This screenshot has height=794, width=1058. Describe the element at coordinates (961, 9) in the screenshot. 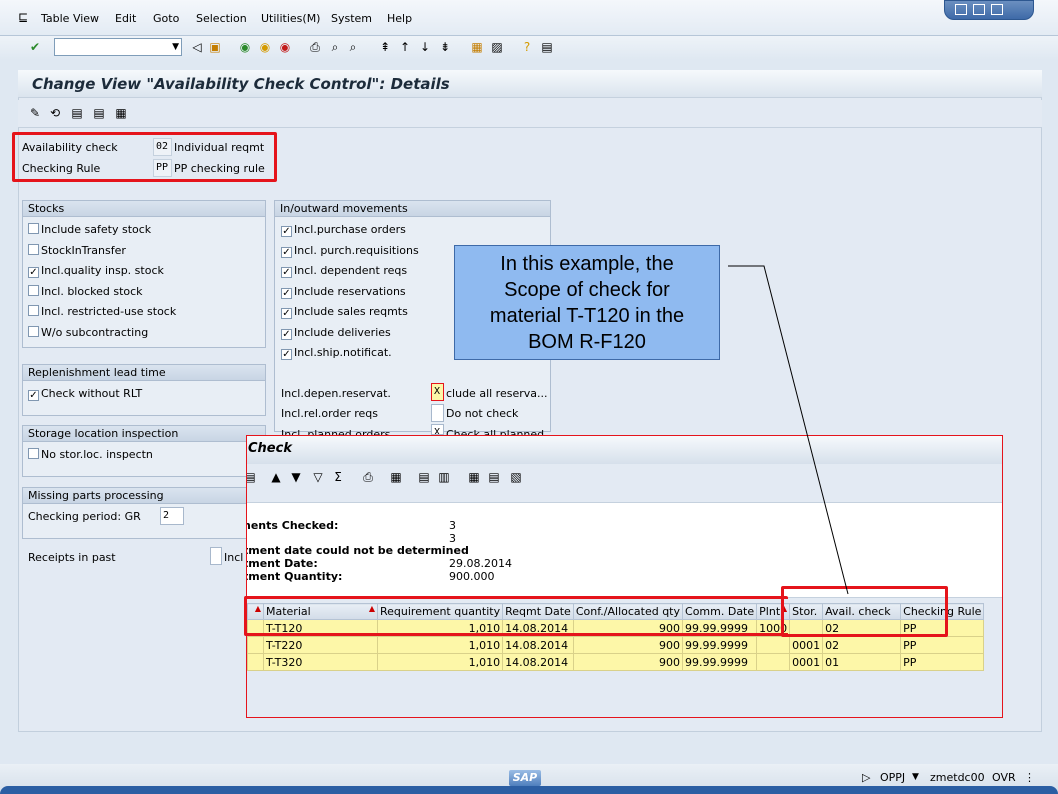

I see `minimize-icon` at that location.